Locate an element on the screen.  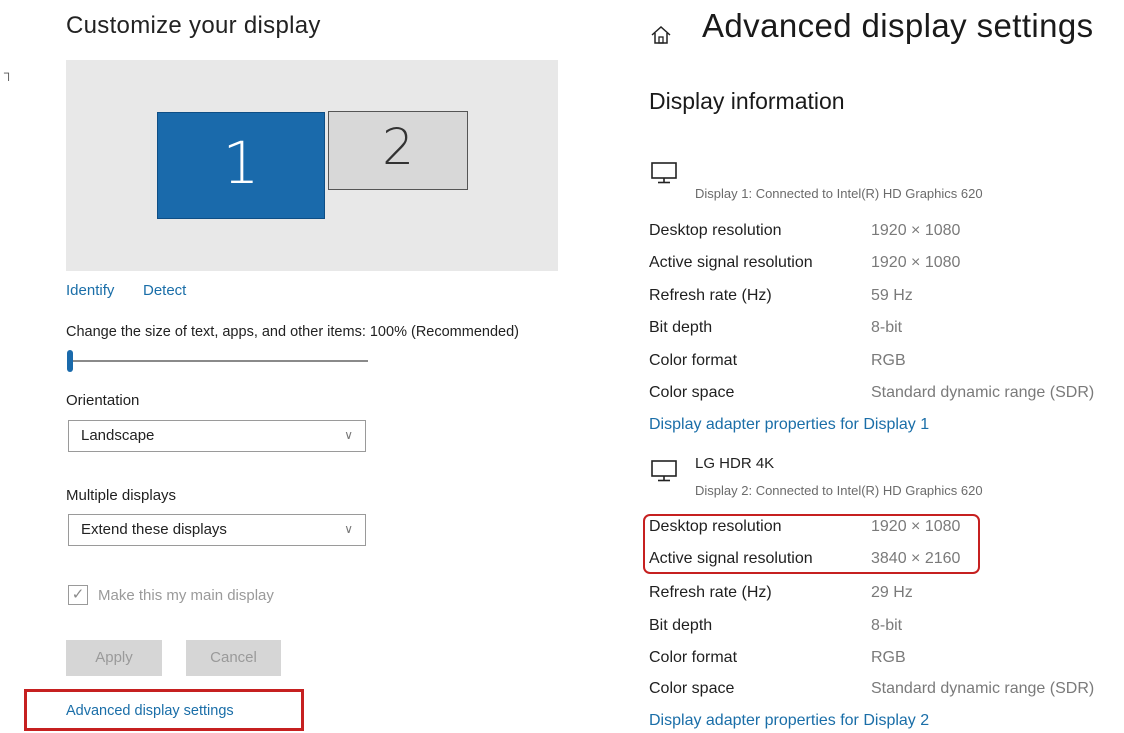
display2-name: LG HDR 4K is located at coordinates (735, 463).